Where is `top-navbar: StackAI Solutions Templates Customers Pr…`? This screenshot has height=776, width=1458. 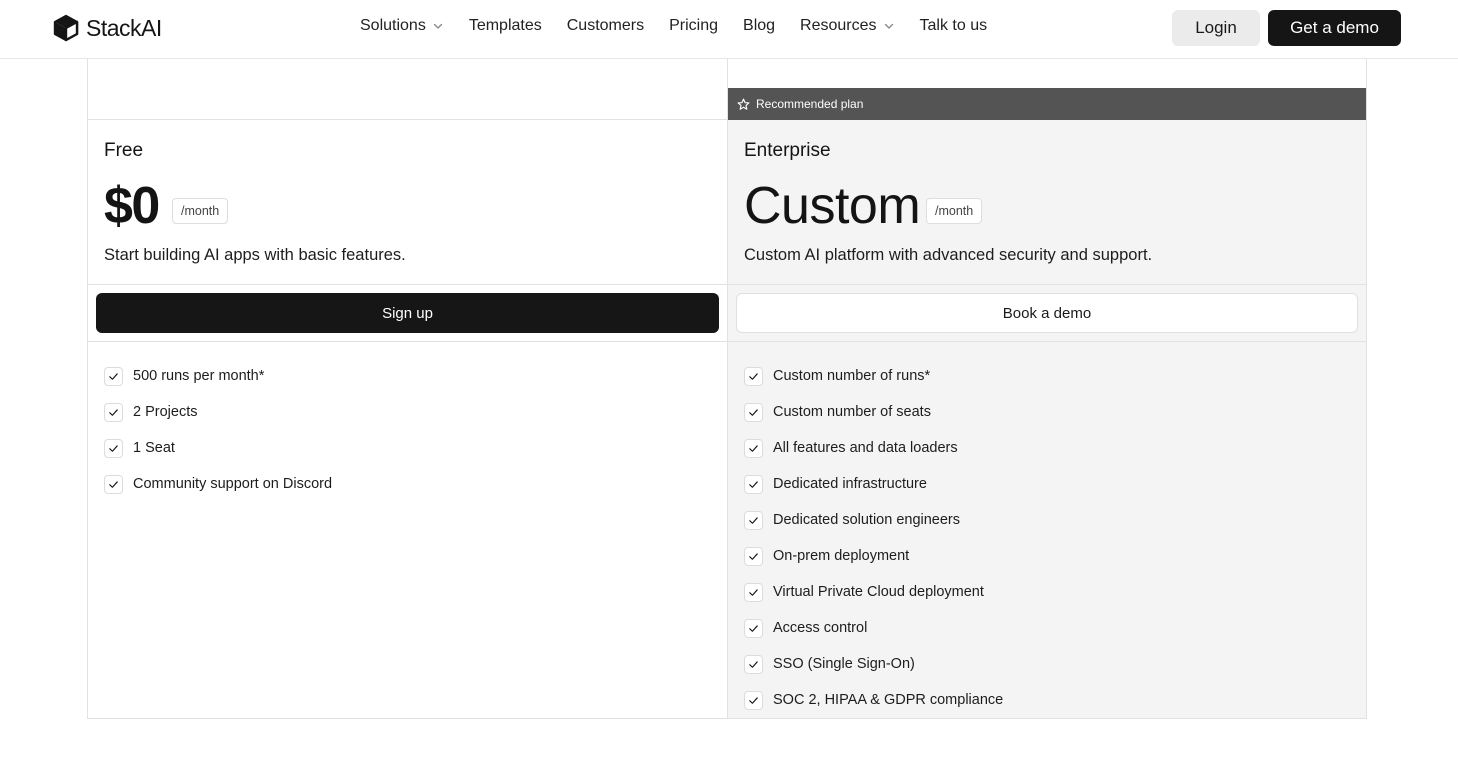 top-navbar: StackAI Solutions Templates Customers Pr… is located at coordinates (729, 29).